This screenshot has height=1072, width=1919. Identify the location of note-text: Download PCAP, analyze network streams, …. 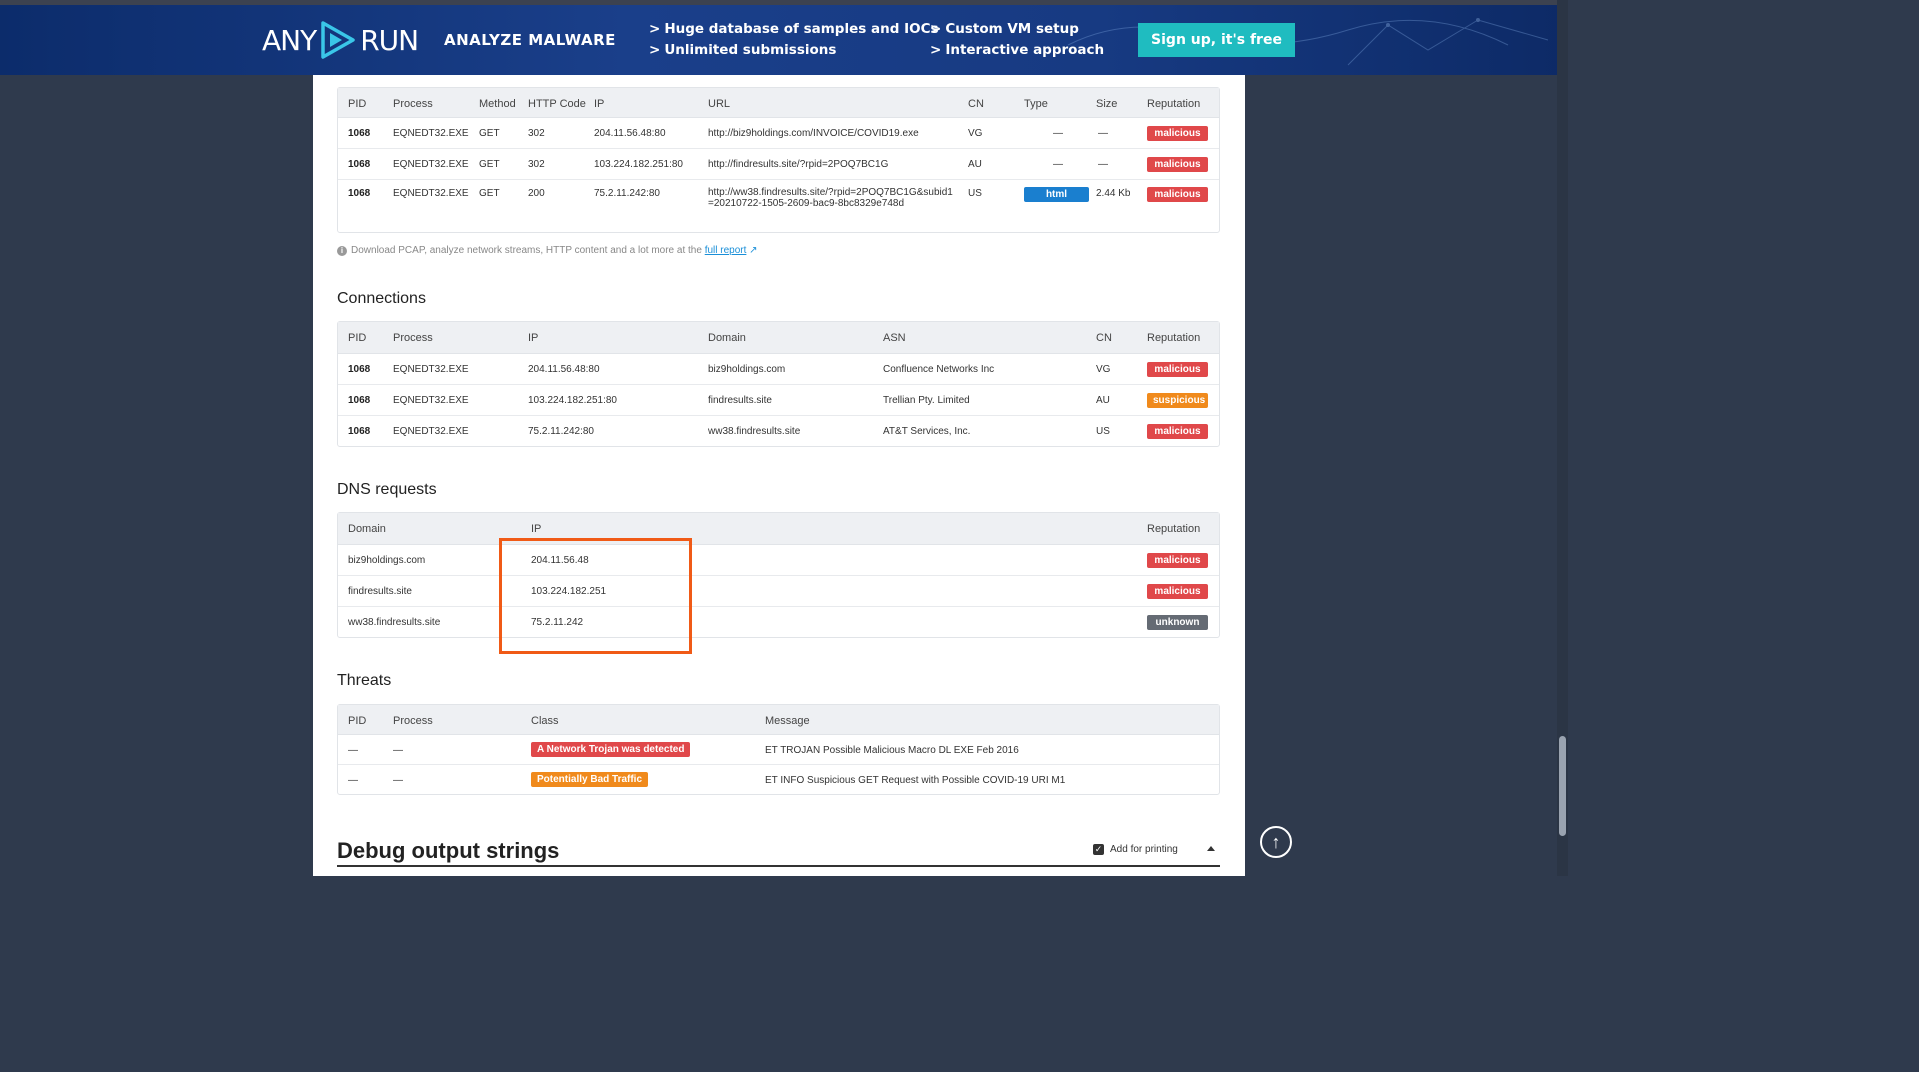
(526, 250).